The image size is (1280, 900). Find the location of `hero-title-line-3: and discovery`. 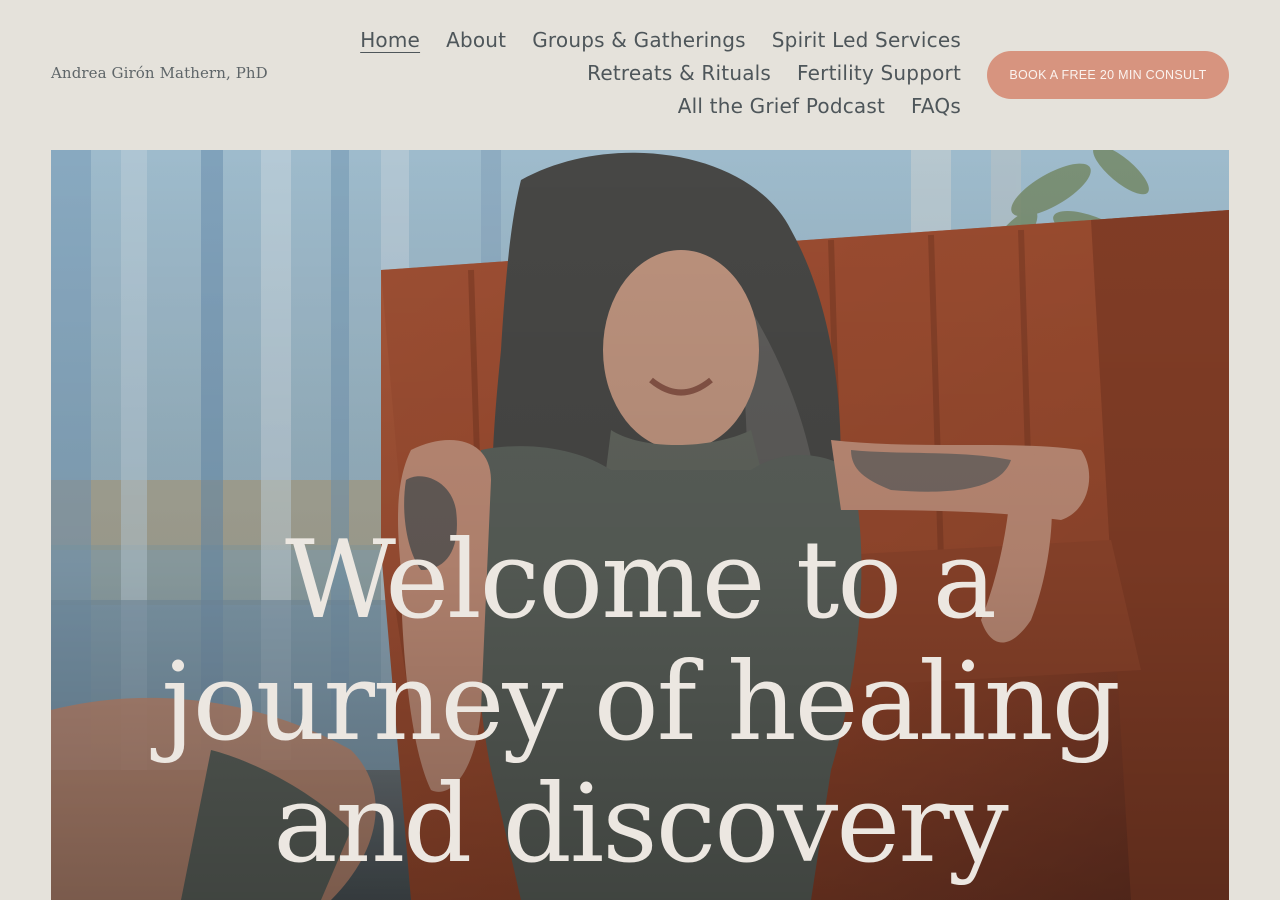

hero-title-line-3: and discovery is located at coordinates (641, 824).